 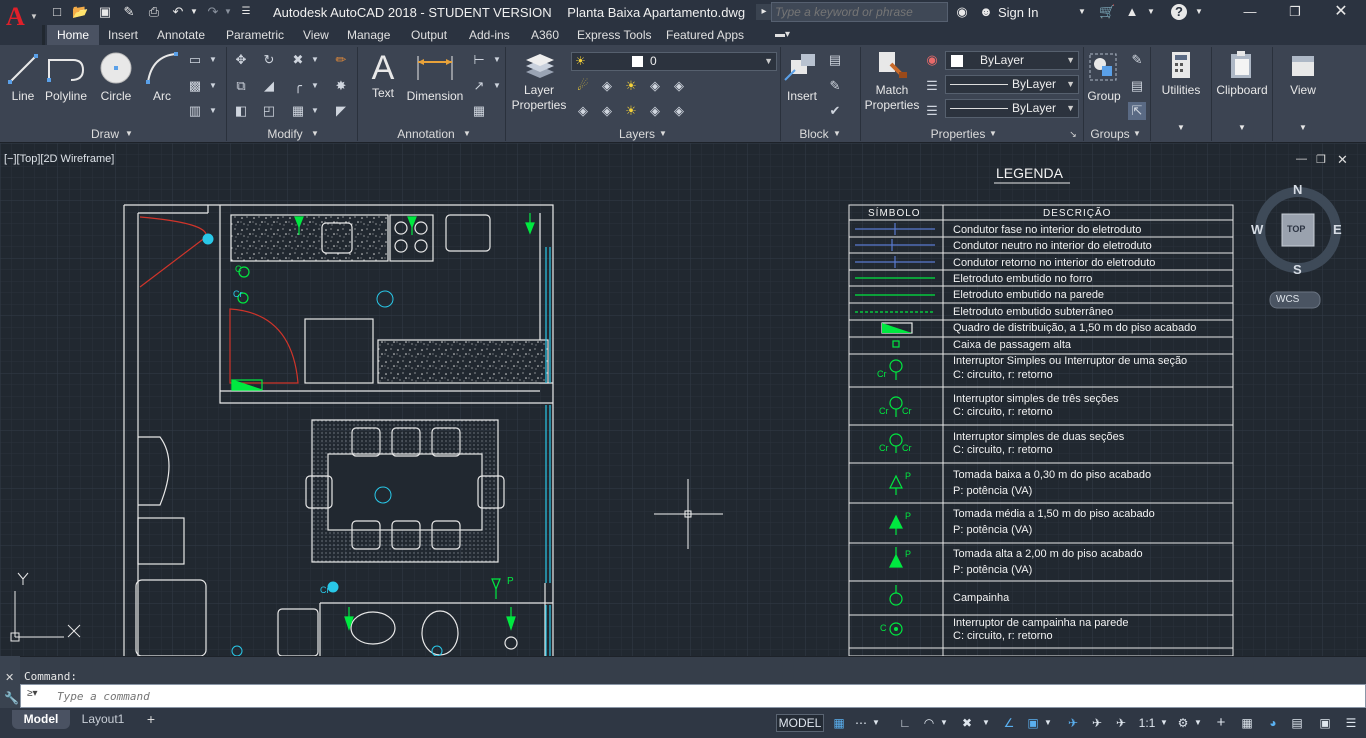 What do you see at coordinates (489, 35) in the screenshot?
I see `tab-add-ins: Add-ins` at bounding box center [489, 35].